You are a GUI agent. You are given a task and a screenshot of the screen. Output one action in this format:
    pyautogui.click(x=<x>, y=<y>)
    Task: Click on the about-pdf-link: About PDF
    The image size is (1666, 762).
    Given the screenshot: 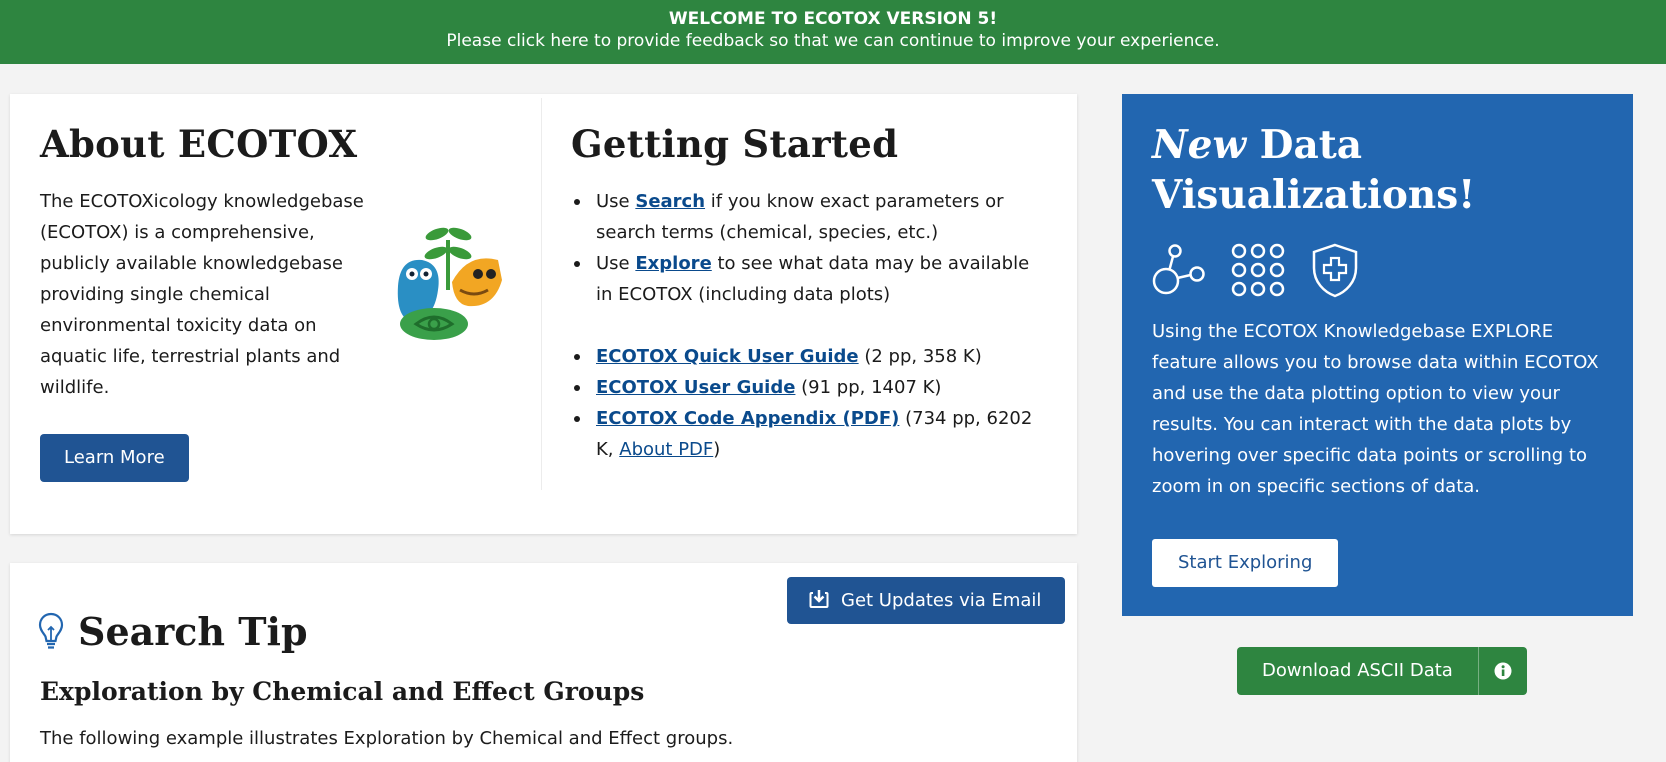 What is the action you would take?
    pyautogui.click(x=666, y=449)
    